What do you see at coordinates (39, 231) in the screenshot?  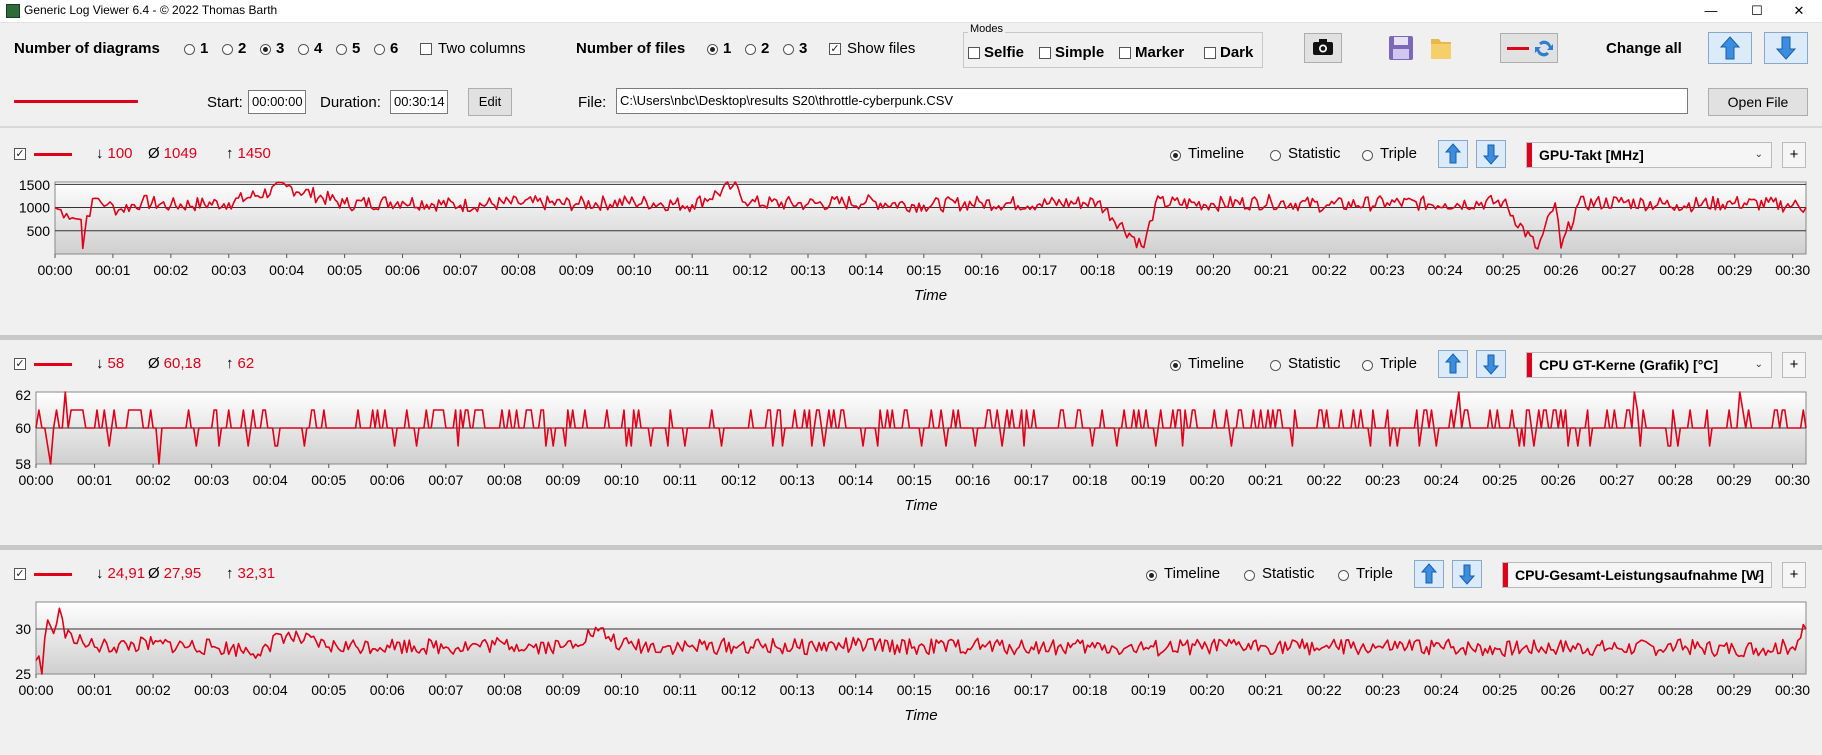 I see `y-tick-label: 500` at bounding box center [39, 231].